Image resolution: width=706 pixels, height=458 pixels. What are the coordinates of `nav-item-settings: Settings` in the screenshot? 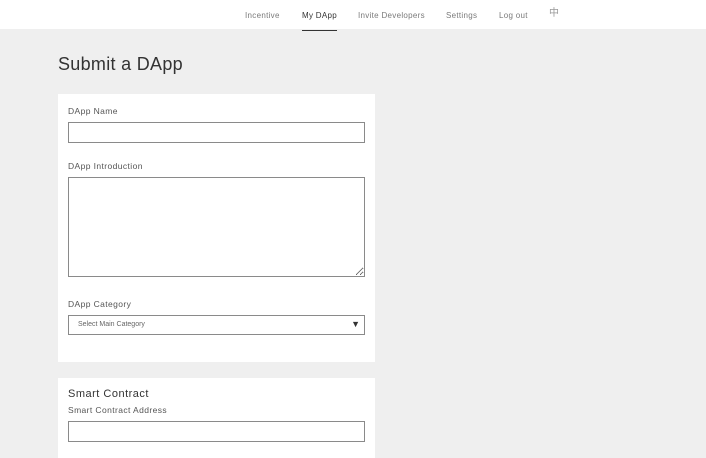 It's located at (461, 15).